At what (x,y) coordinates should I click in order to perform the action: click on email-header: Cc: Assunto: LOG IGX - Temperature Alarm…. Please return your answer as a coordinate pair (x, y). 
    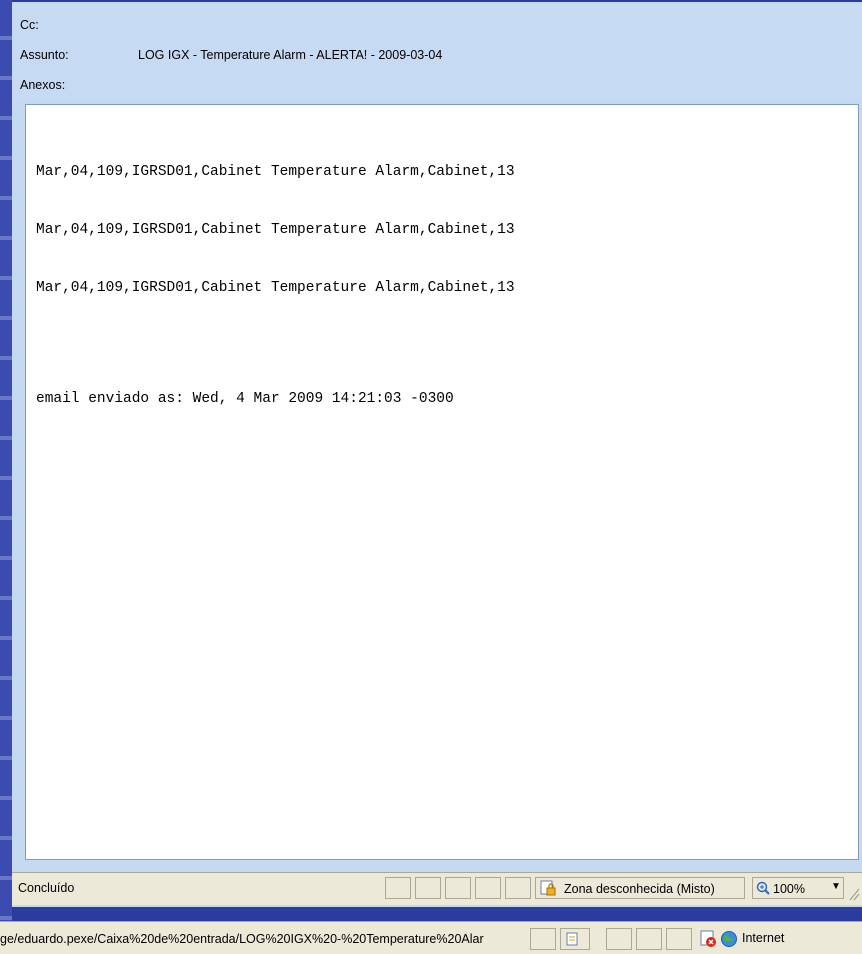
    Looking at the image, I should click on (437, 51).